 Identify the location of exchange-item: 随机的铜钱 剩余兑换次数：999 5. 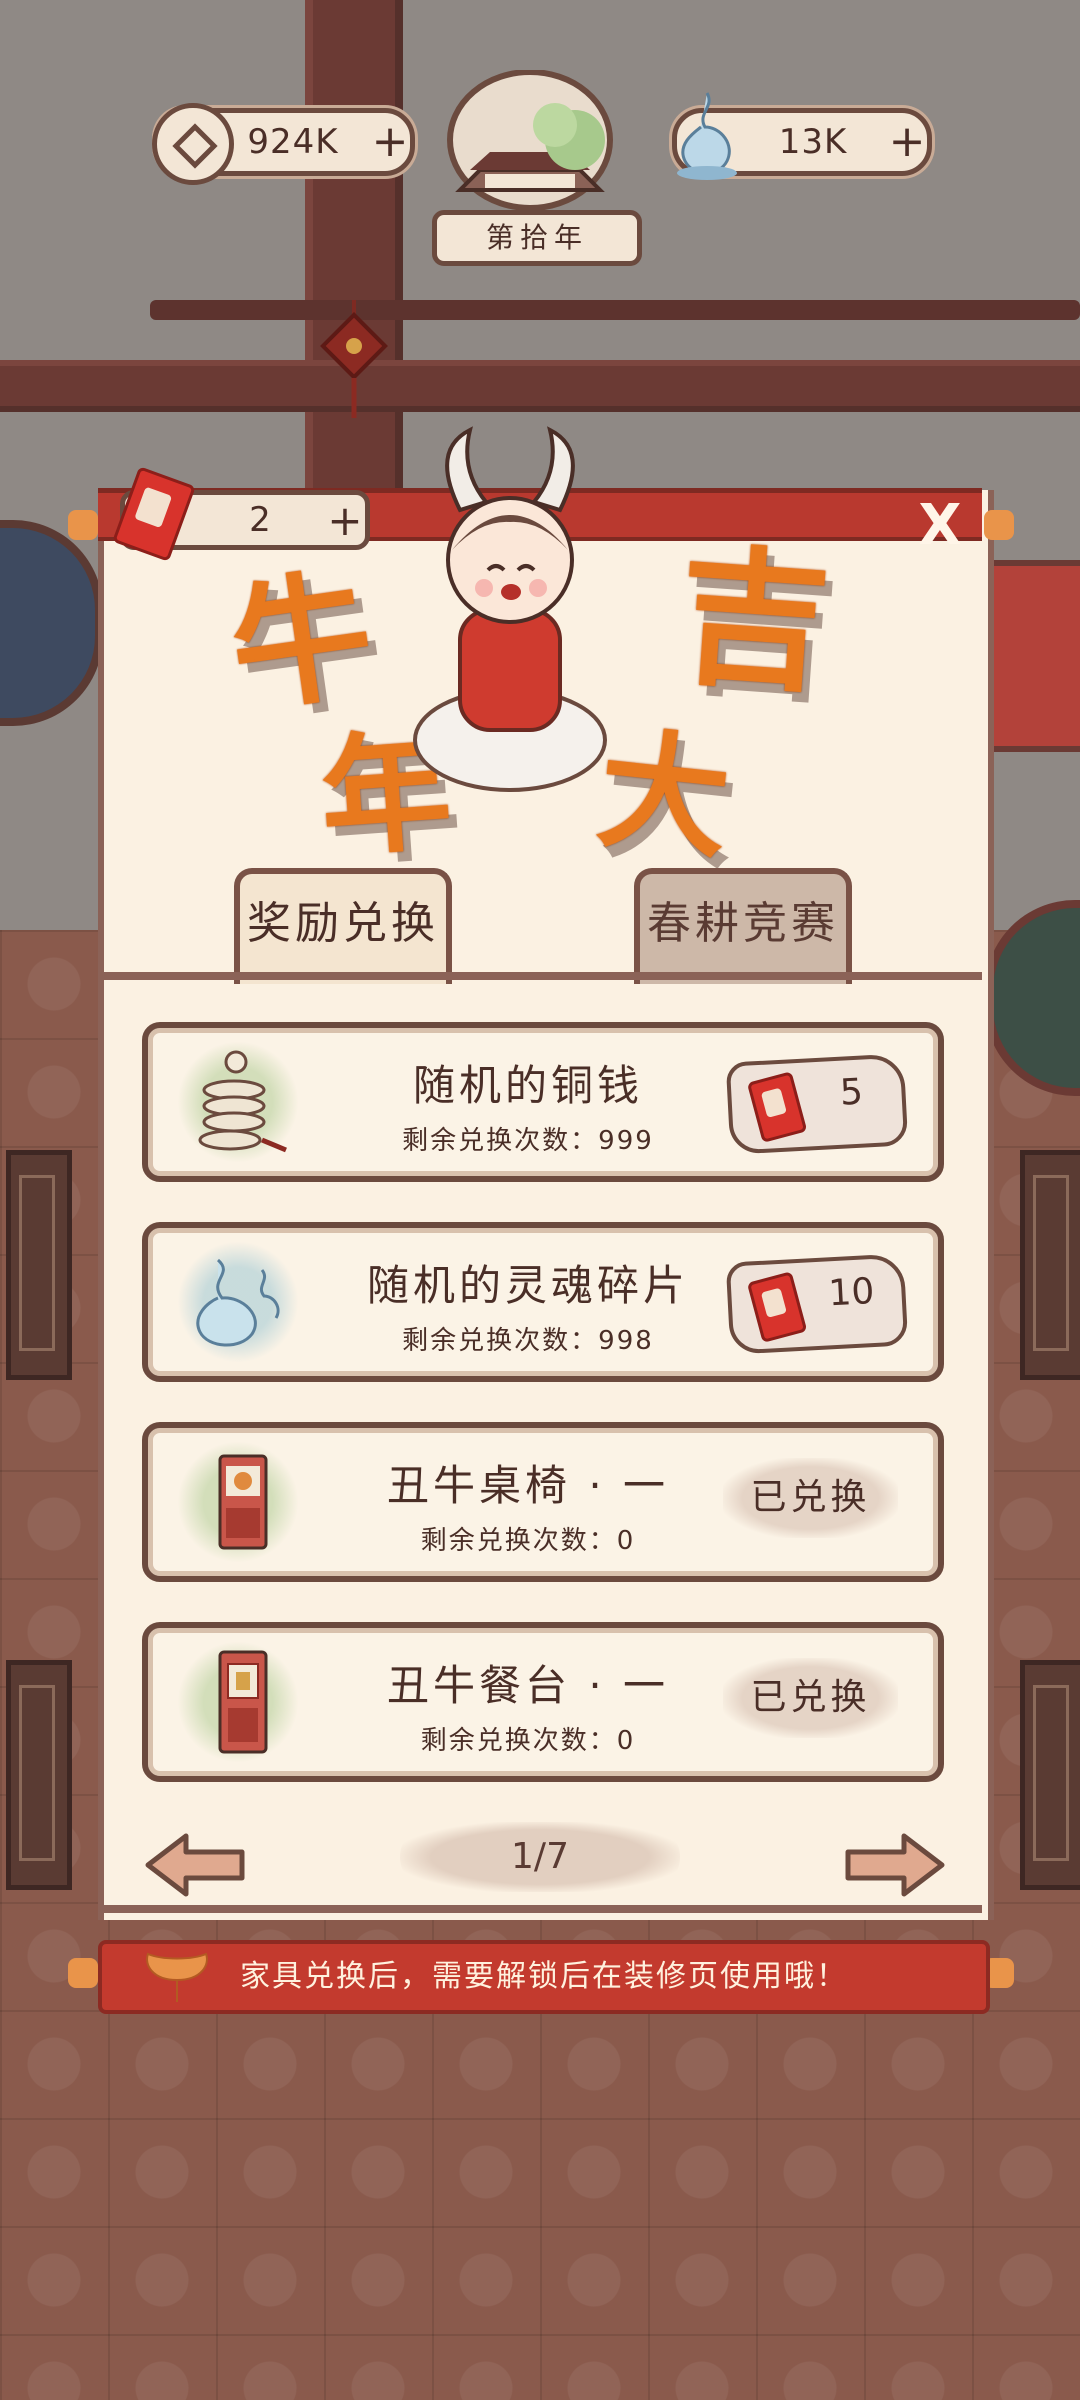
(543, 1102).